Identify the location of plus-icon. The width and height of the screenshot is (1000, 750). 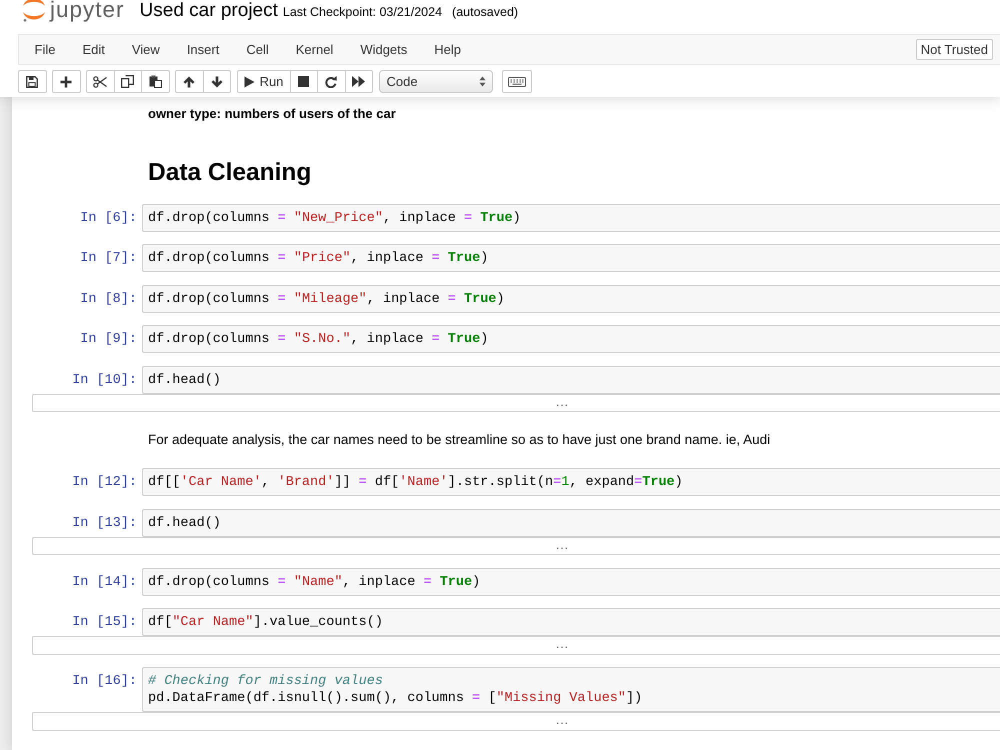
(66, 82).